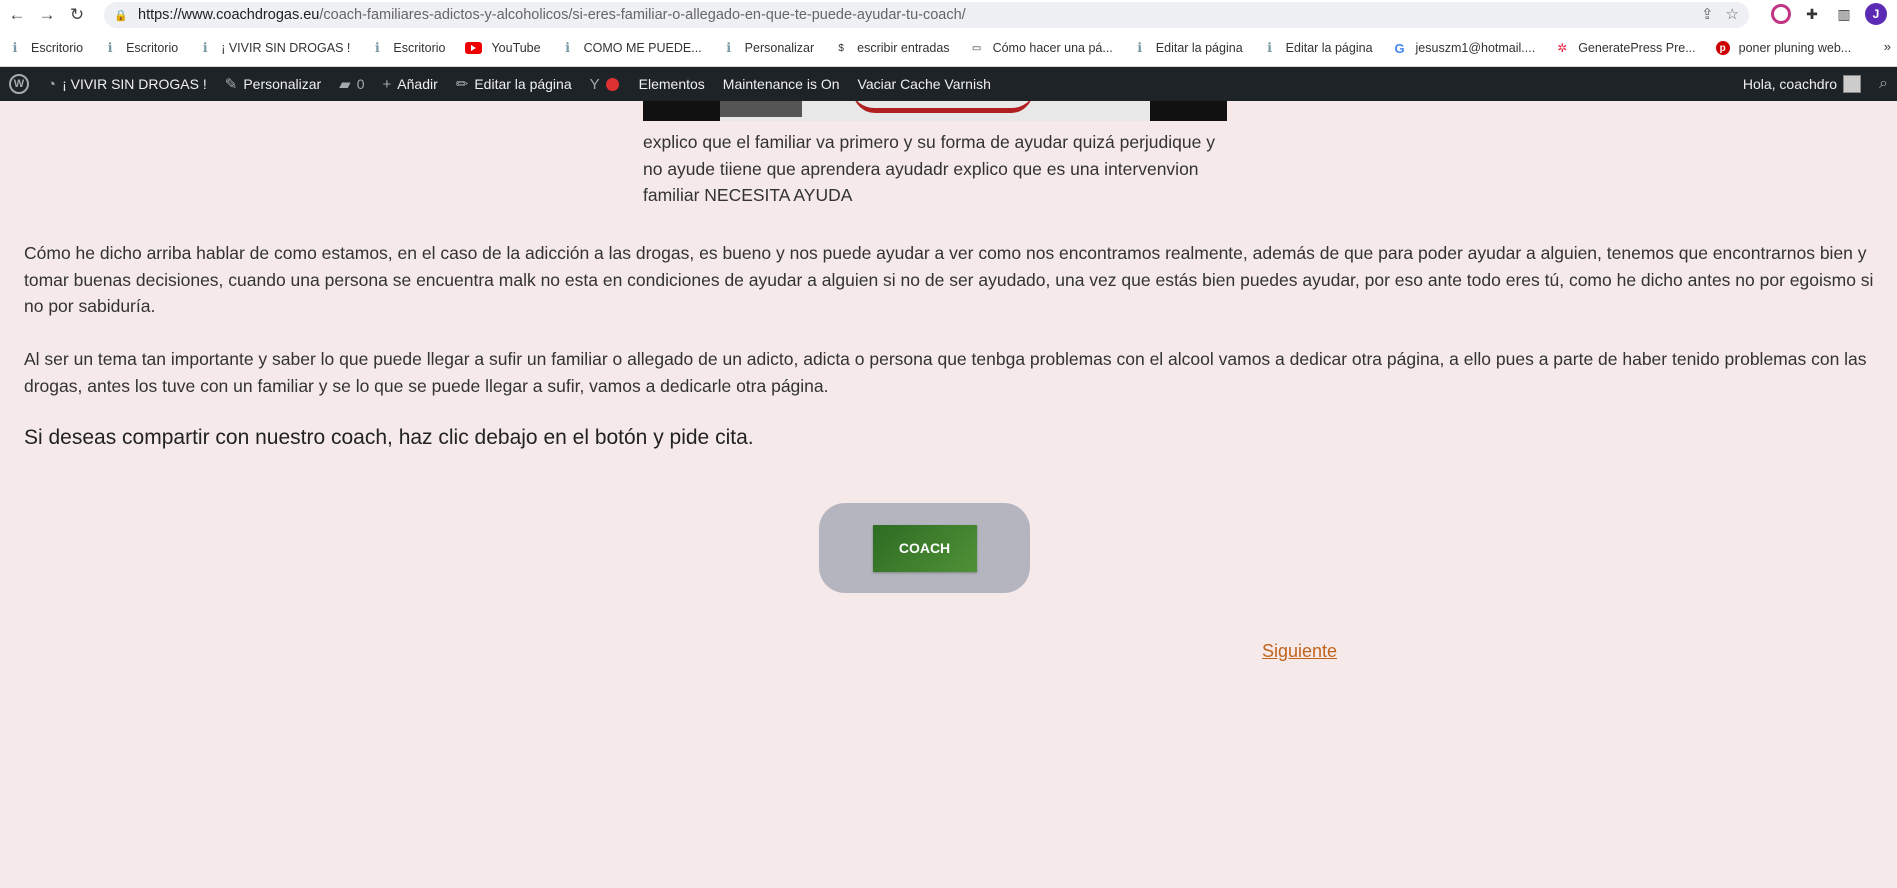 Image resolution: width=1897 pixels, height=888 pixels. I want to click on side-panel-icon: ▥, so click(1844, 14).